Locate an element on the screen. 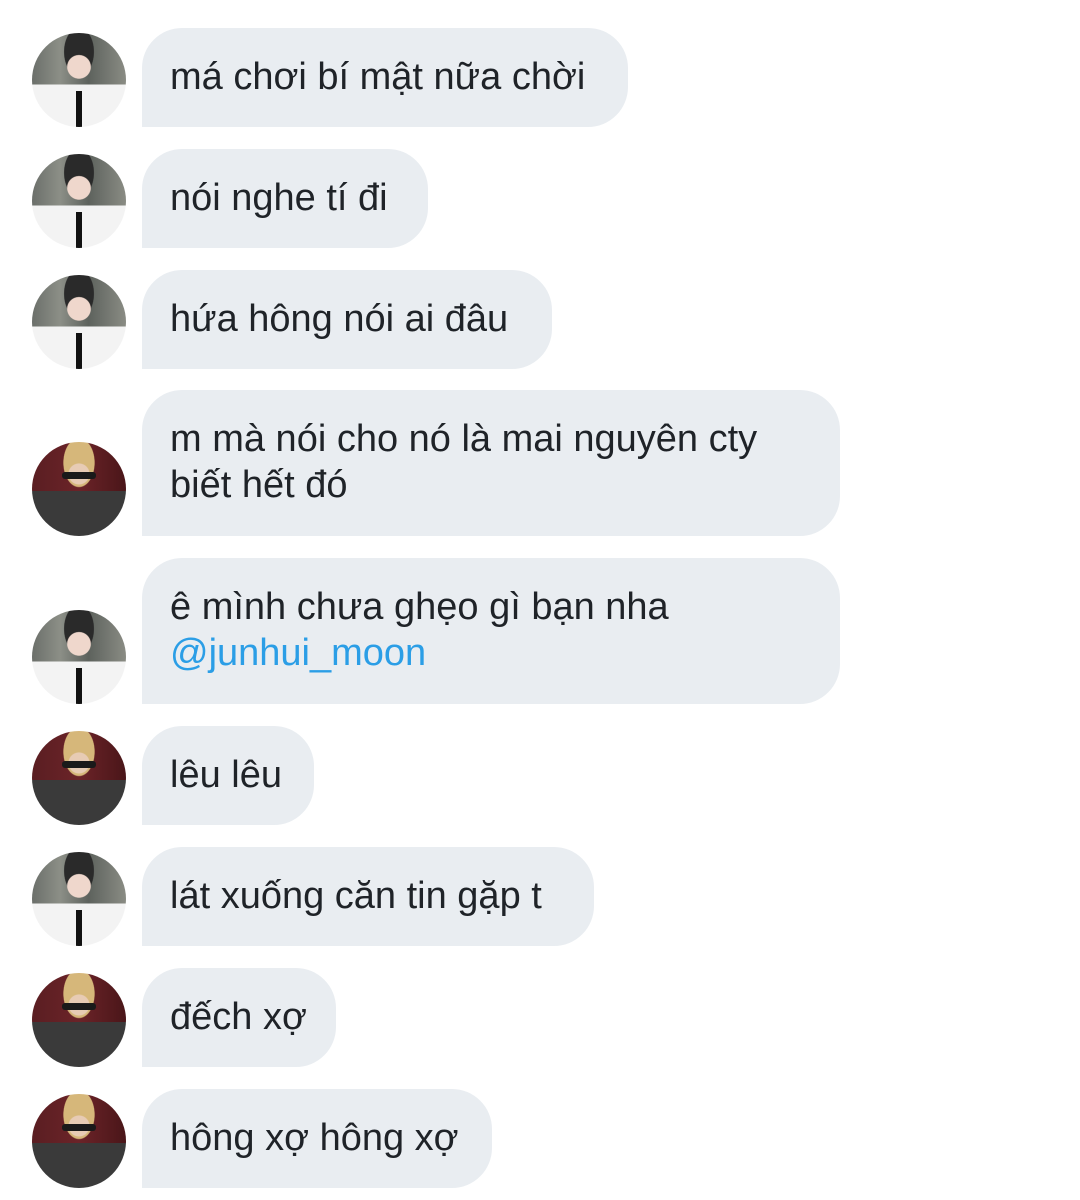  message-text: đếch xợ is located at coordinates (238, 1017).